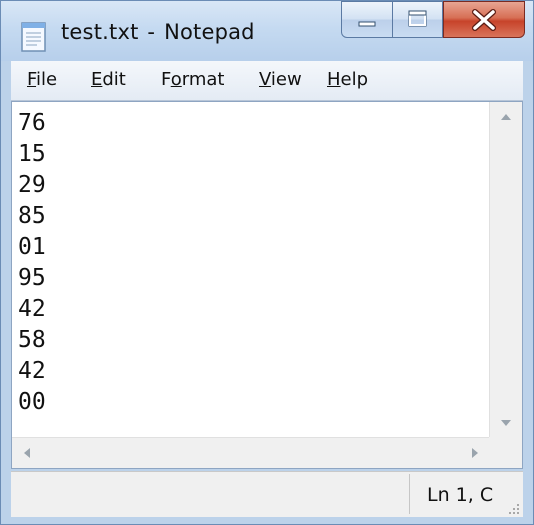 This screenshot has width=534, height=525. What do you see at coordinates (32, 79) in the screenshot?
I see `menu-file-accel: F` at bounding box center [32, 79].